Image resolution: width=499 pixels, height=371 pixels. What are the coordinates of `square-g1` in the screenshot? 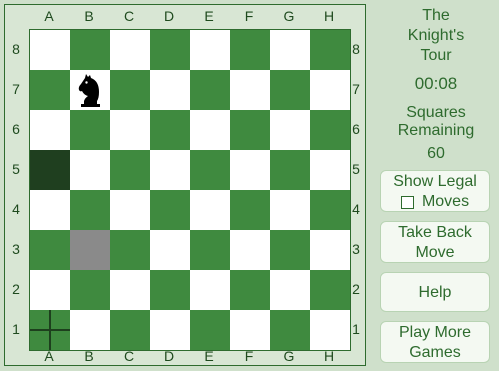 It's located at (290, 330).